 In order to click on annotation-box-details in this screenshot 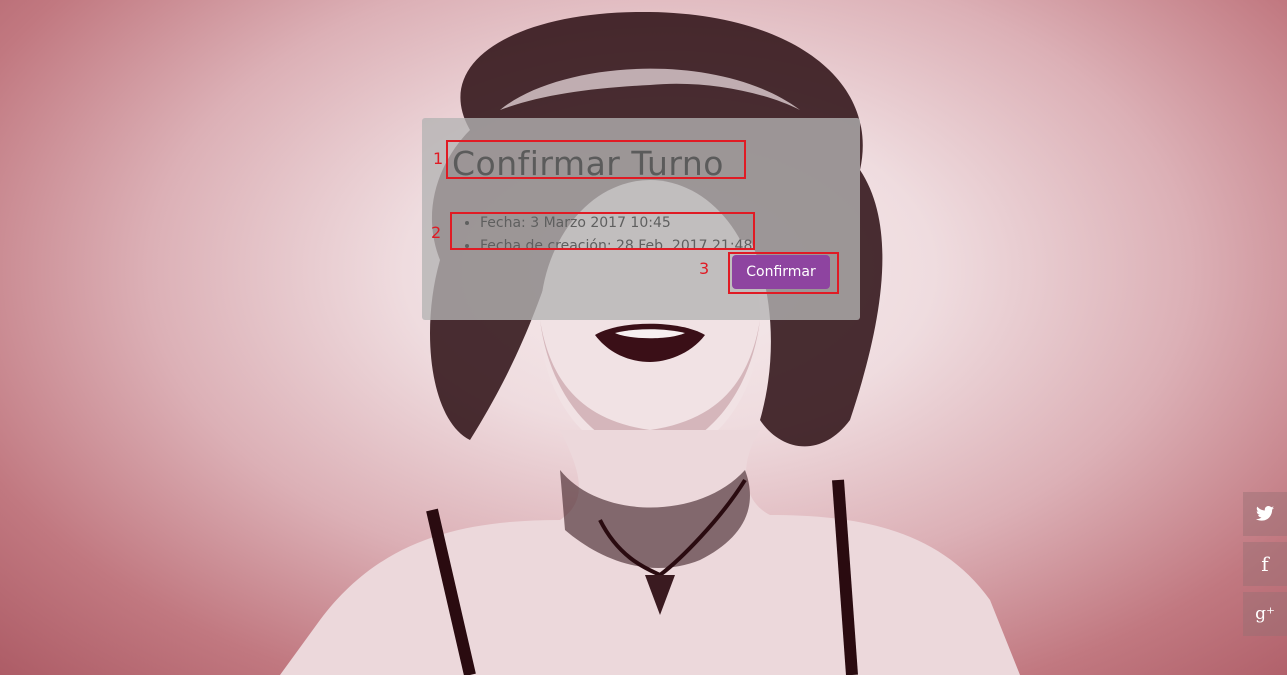, I will do `click(602, 231)`.